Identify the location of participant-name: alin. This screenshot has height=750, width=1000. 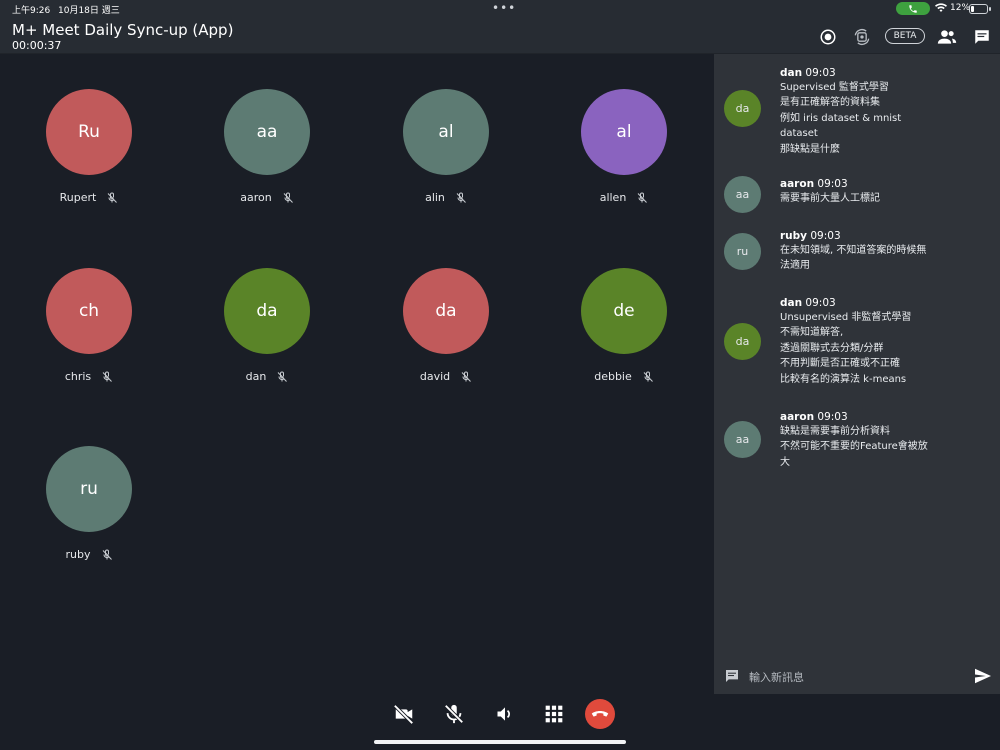
(435, 197).